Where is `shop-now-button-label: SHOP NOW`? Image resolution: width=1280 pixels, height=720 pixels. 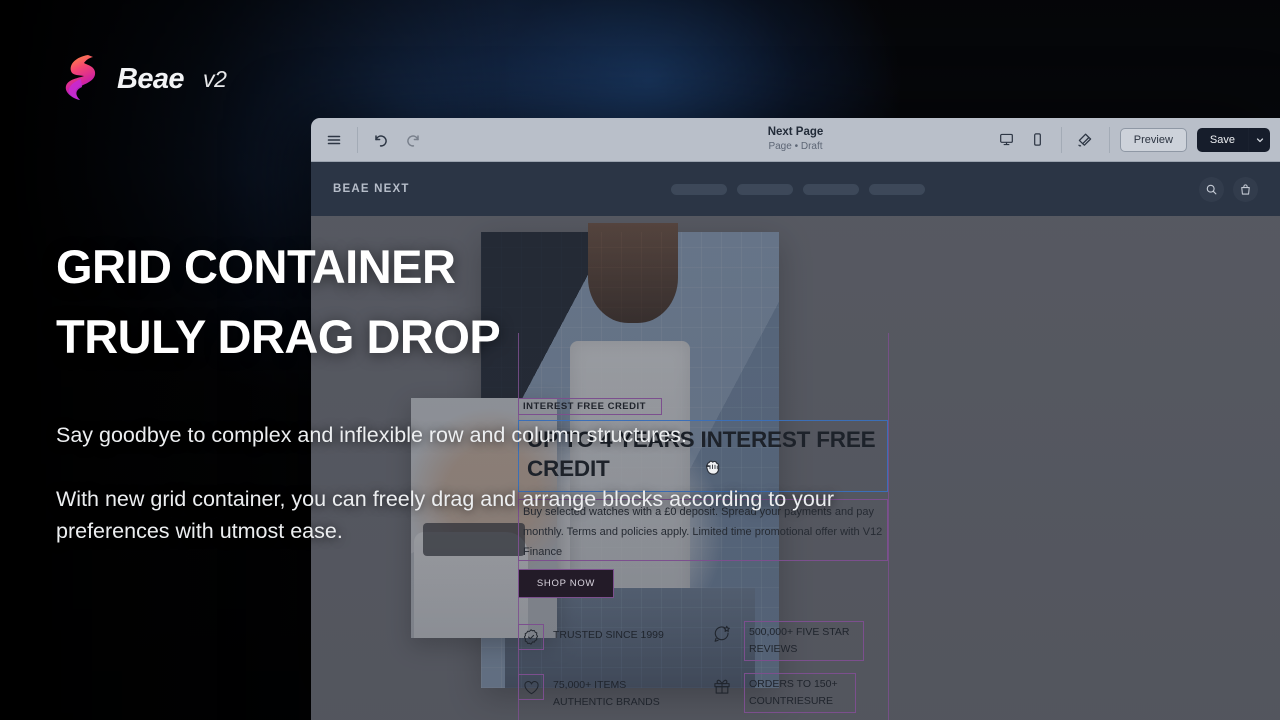 shop-now-button-label: SHOP NOW is located at coordinates (566, 583).